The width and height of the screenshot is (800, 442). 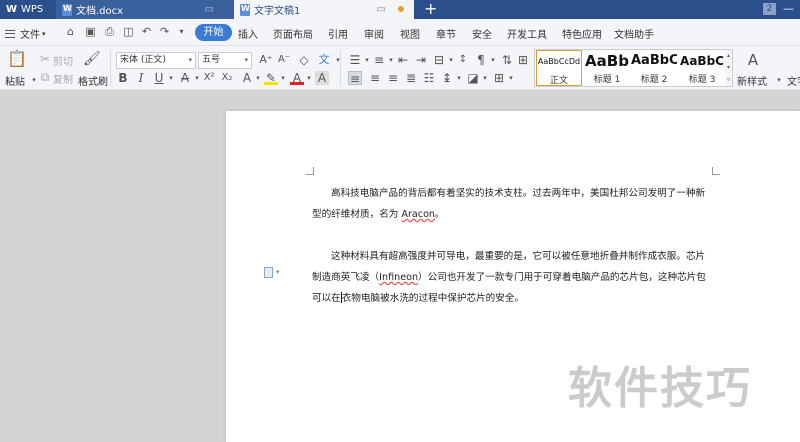 I want to click on distributed-icon: ☷, so click(x=429, y=78).